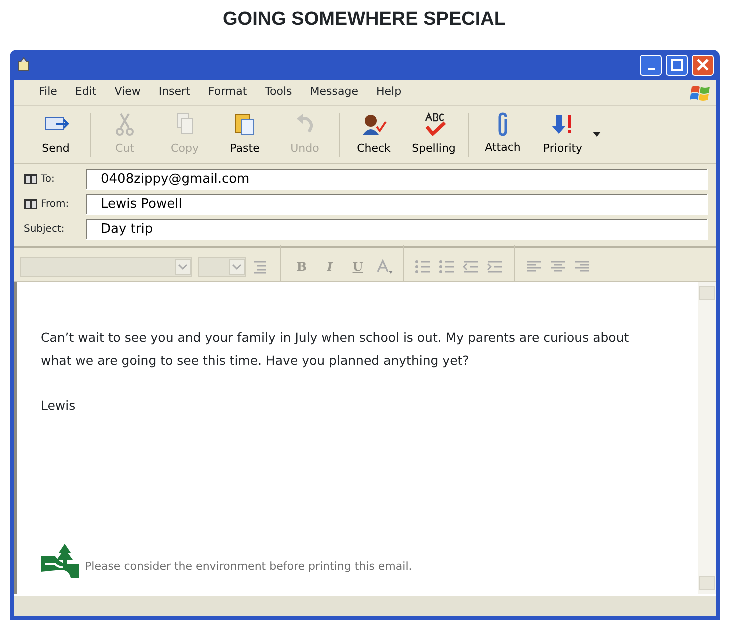  What do you see at coordinates (248, 567) in the screenshot?
I see `footer-note: Please consider the environment before printing this email.` at bounding box center [248, 567].